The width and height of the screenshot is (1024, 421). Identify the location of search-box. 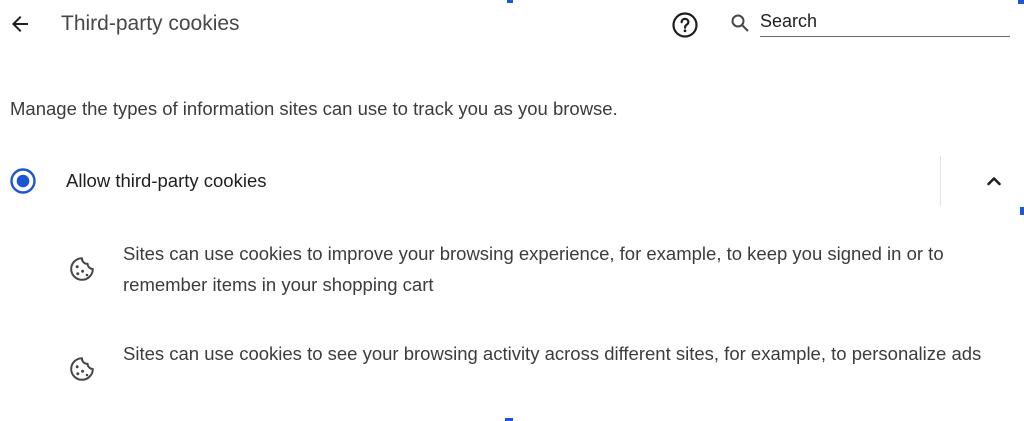
(870, 22).